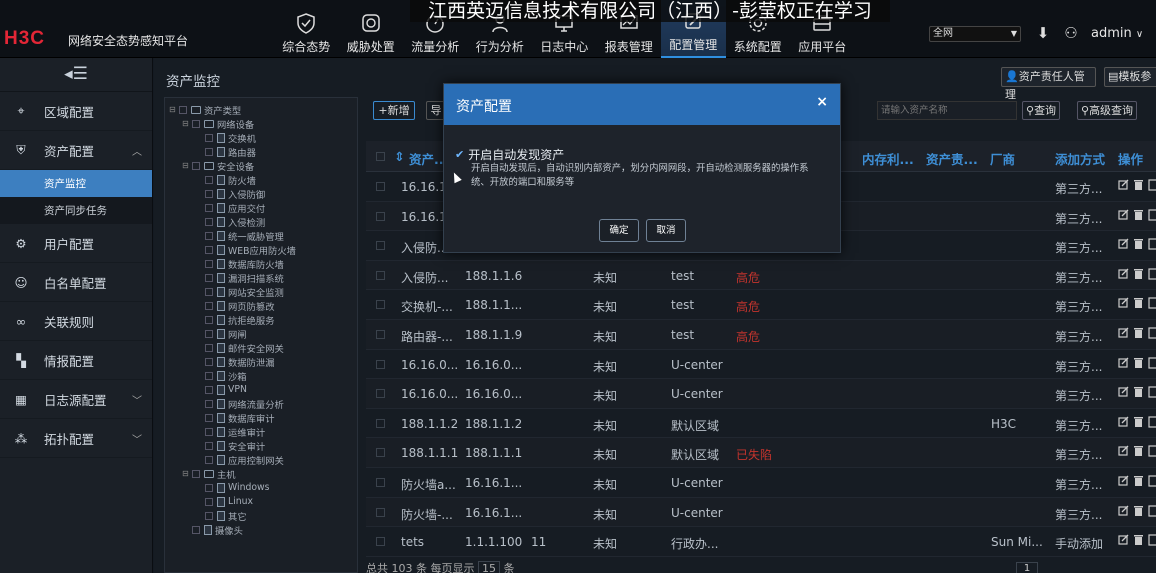  What do you see at coordinates (642, 104) in the screenshot?
I see `dialog-header: 资产配置 ×` at bounding box center [642, 104].